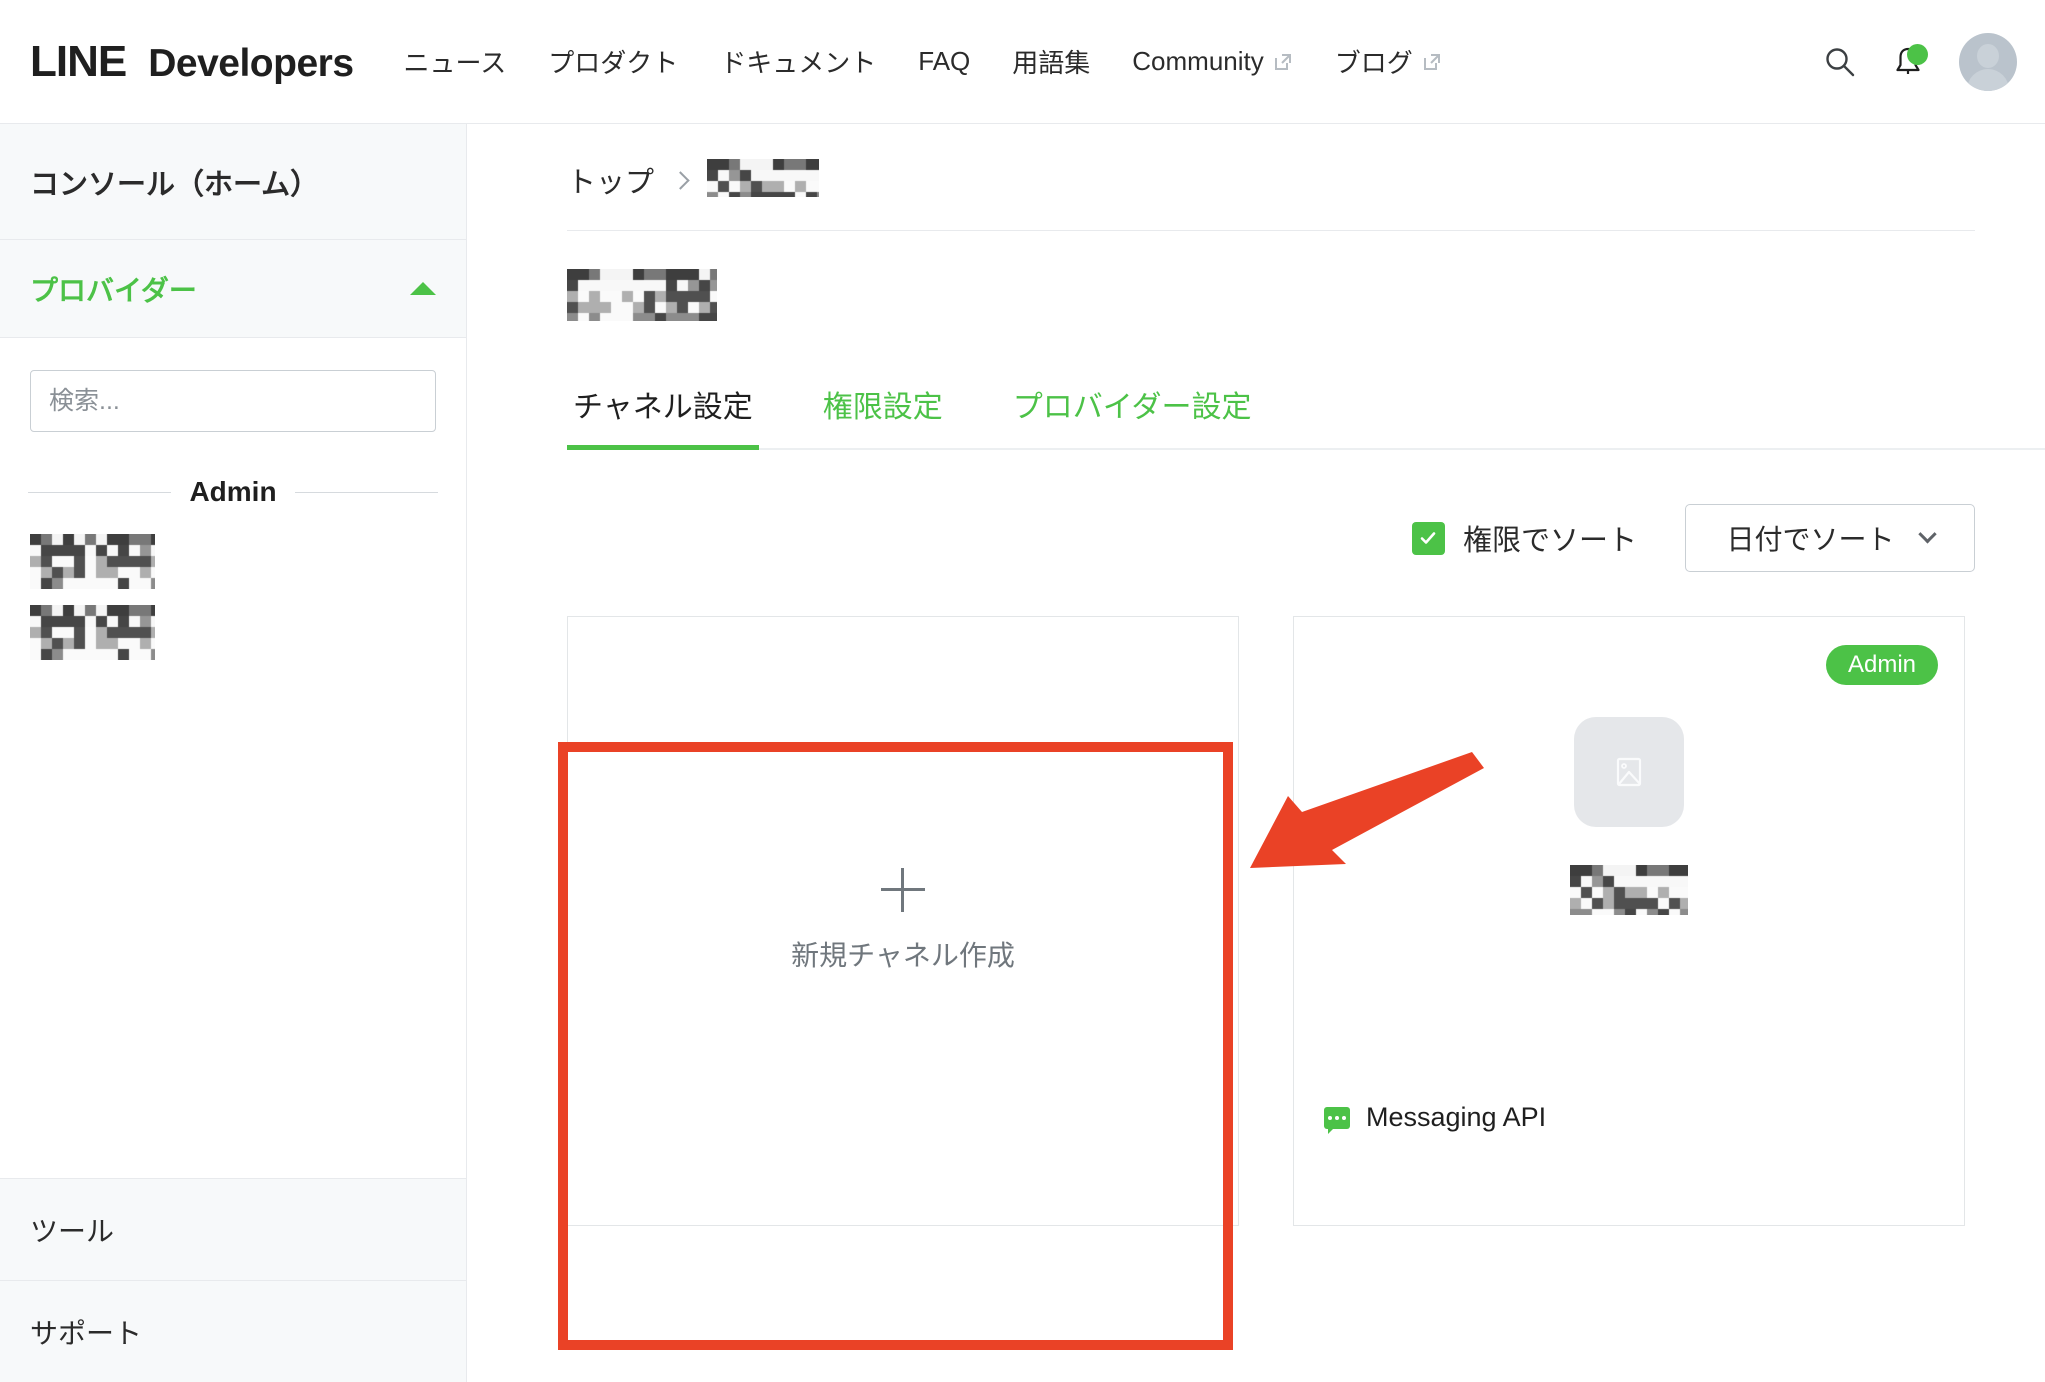  What do you see at coordinates (1306, 180) in the screenshot?
I see `breadcrumb: トップ` at bounding box center [1306, 180].